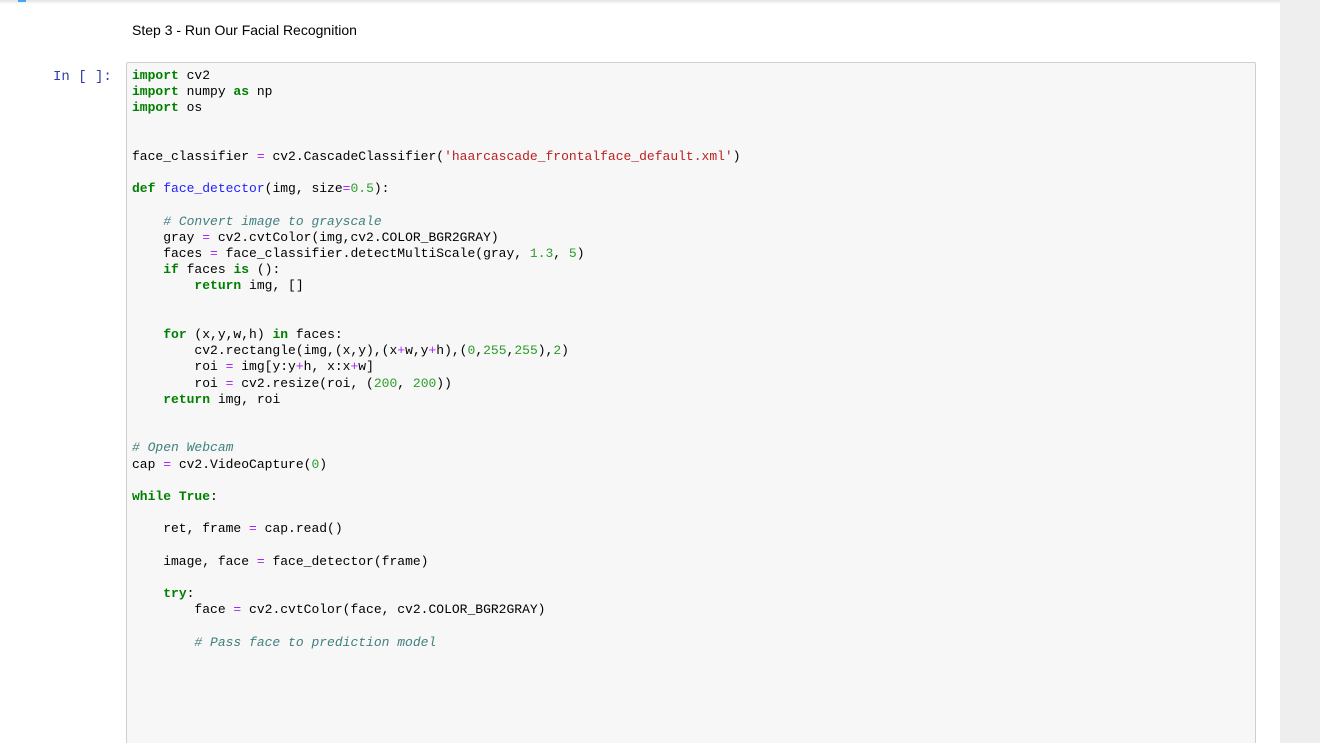 This screenshot has width=1320, height=743. What do you see at coordinates (436, 448) in the screenshot?
I see `code-line: # Open Webcam` at bounding box center [436, 448].